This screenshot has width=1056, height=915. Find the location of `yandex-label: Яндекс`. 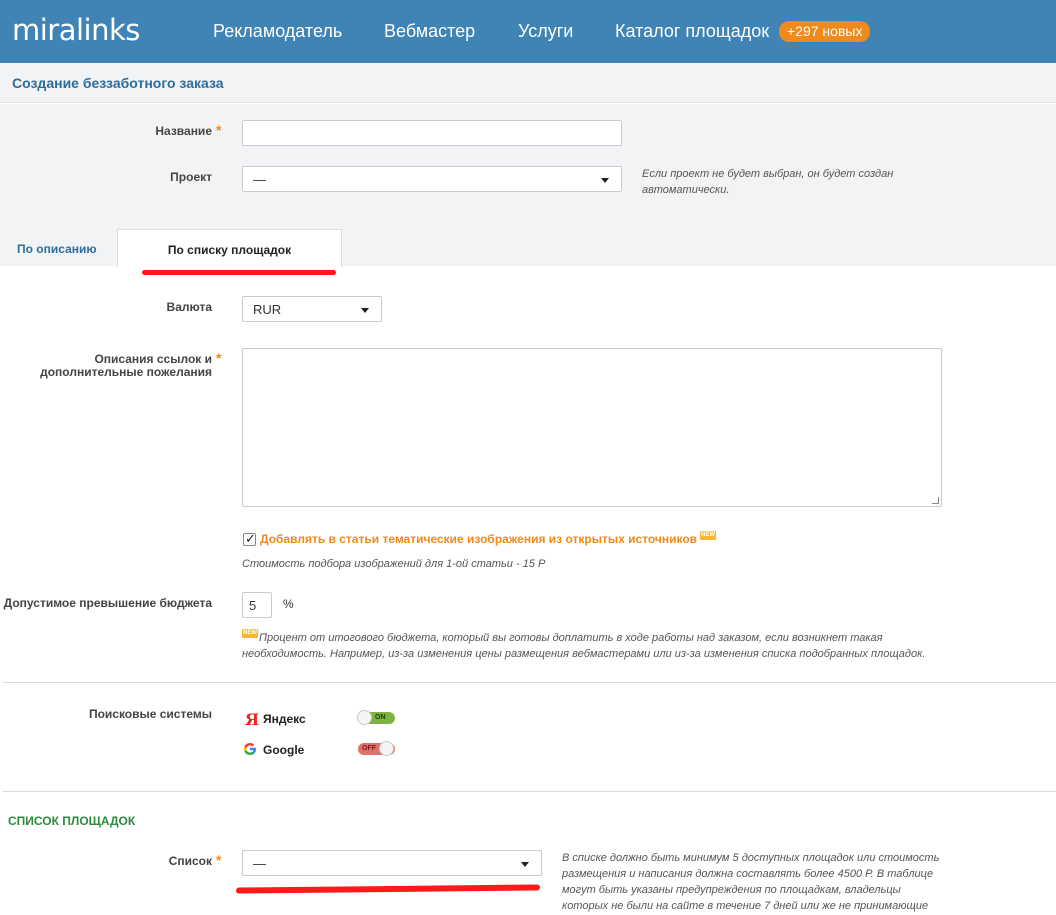

yandex-label: Яндекс is located at coordinates (284, 719).